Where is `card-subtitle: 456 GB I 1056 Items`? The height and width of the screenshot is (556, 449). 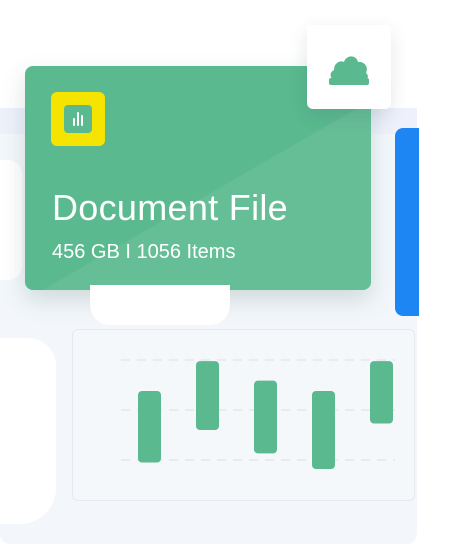
card-subtitle: 456 GB I 1056 Items is located at coordinates (144, 252).